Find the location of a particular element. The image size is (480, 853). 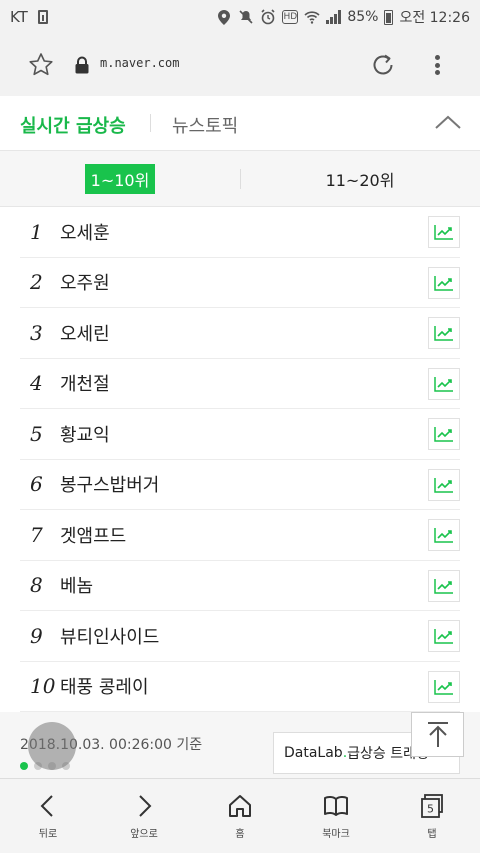

rank-range-tabs: 1~10위 11~20위 is located at coordinates (240, 179).